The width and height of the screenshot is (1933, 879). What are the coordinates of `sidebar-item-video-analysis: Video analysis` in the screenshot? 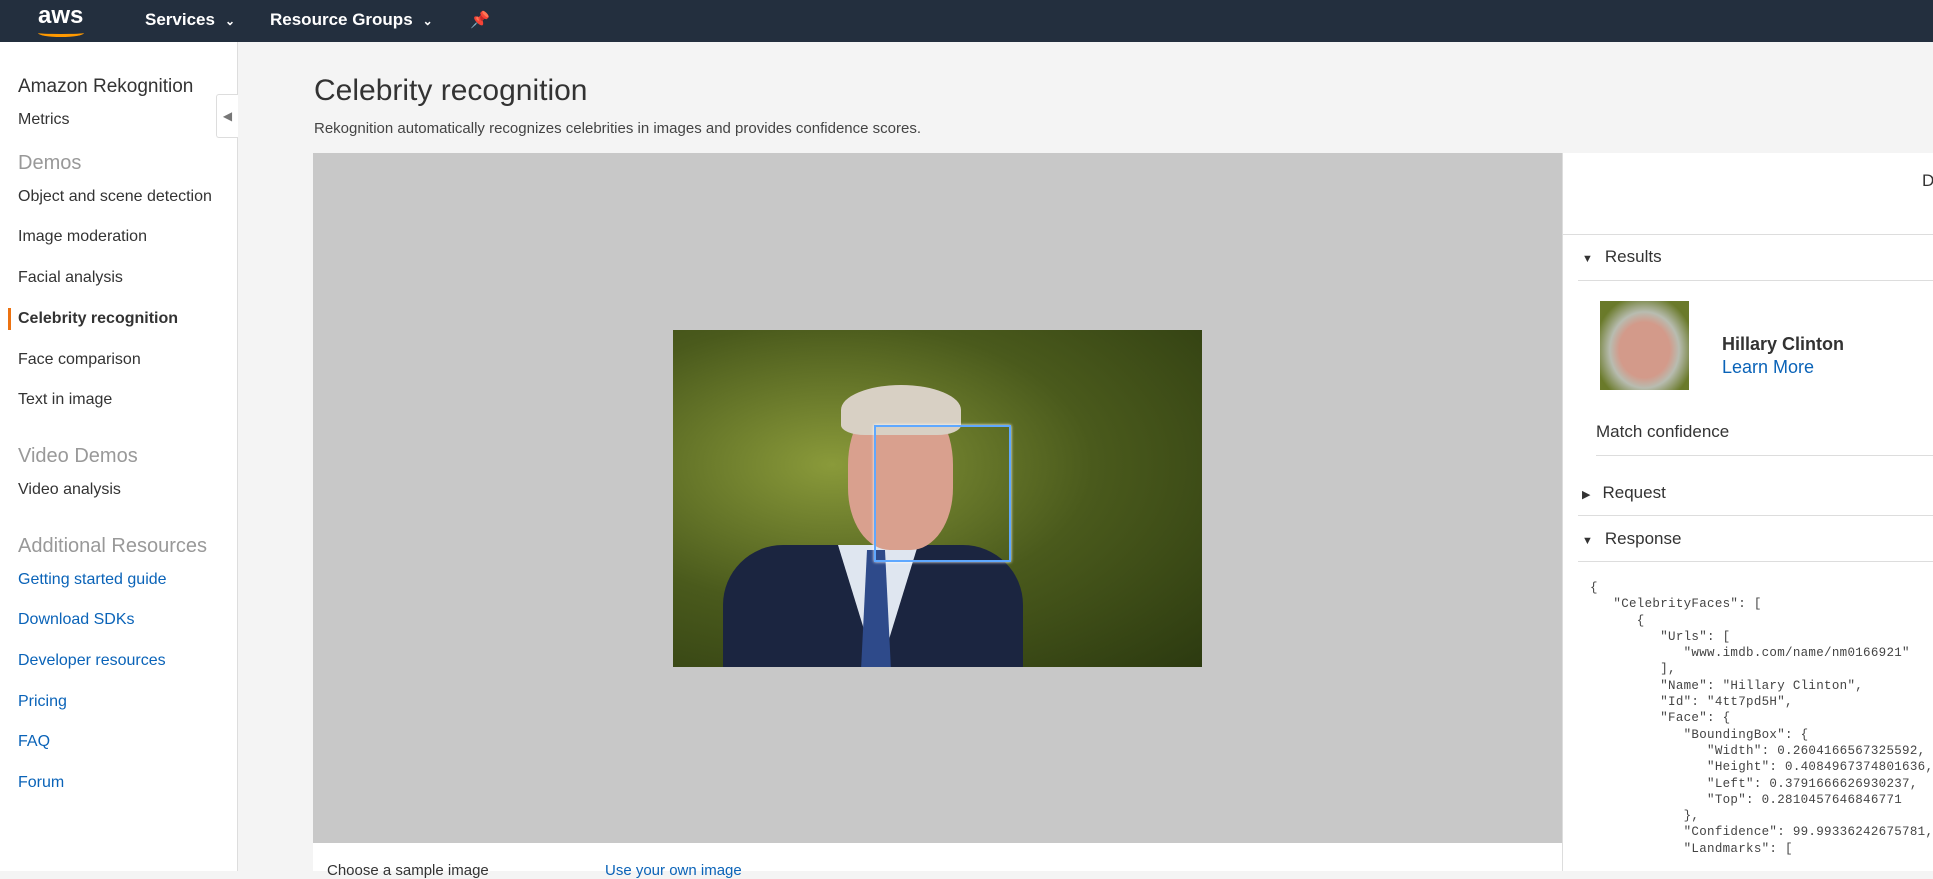 It's located at (69, 490).